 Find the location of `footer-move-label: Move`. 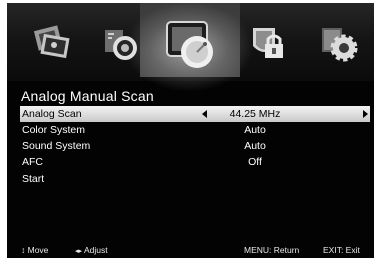

footer-move-label: Move is located at coordinates (38, 250).